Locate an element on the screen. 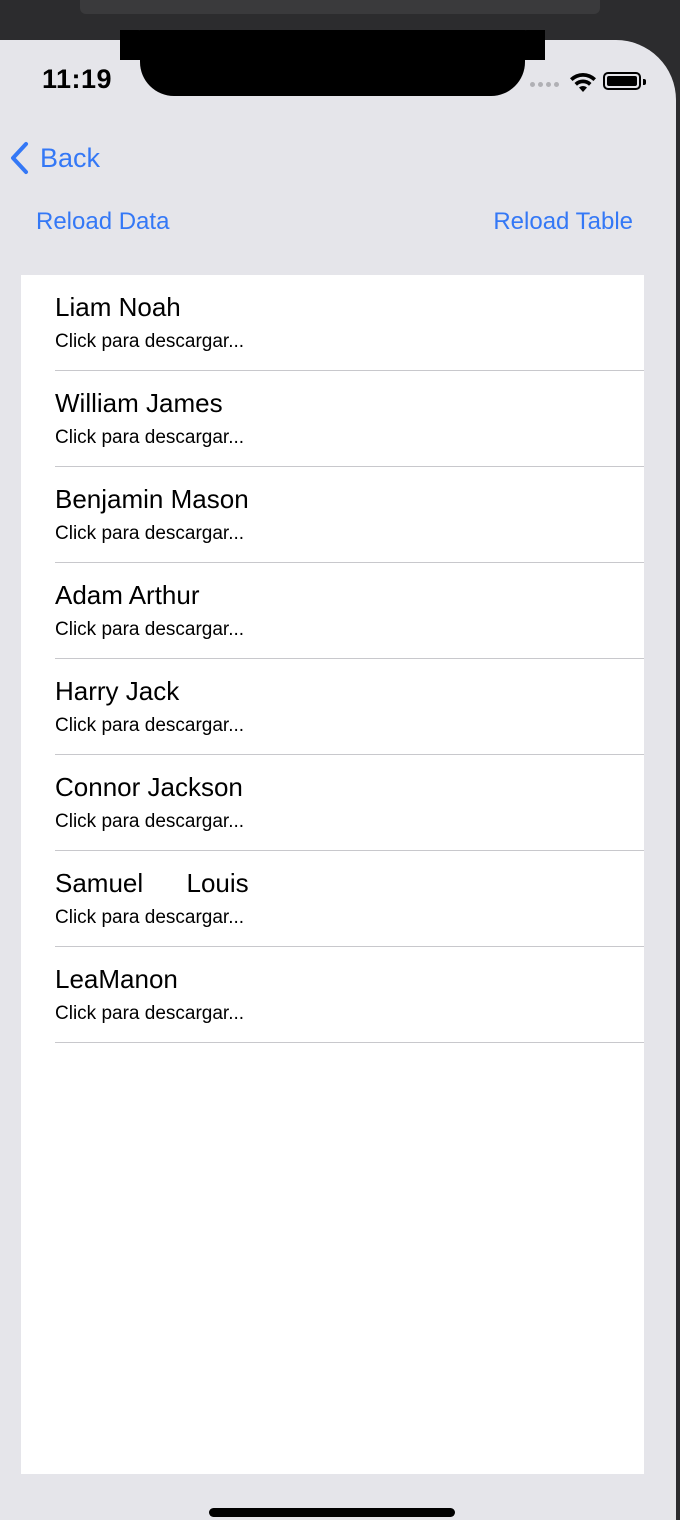 The width and height of the screenshot is (680, 1520). device-top-bezel is located at coordinates (340, 7).